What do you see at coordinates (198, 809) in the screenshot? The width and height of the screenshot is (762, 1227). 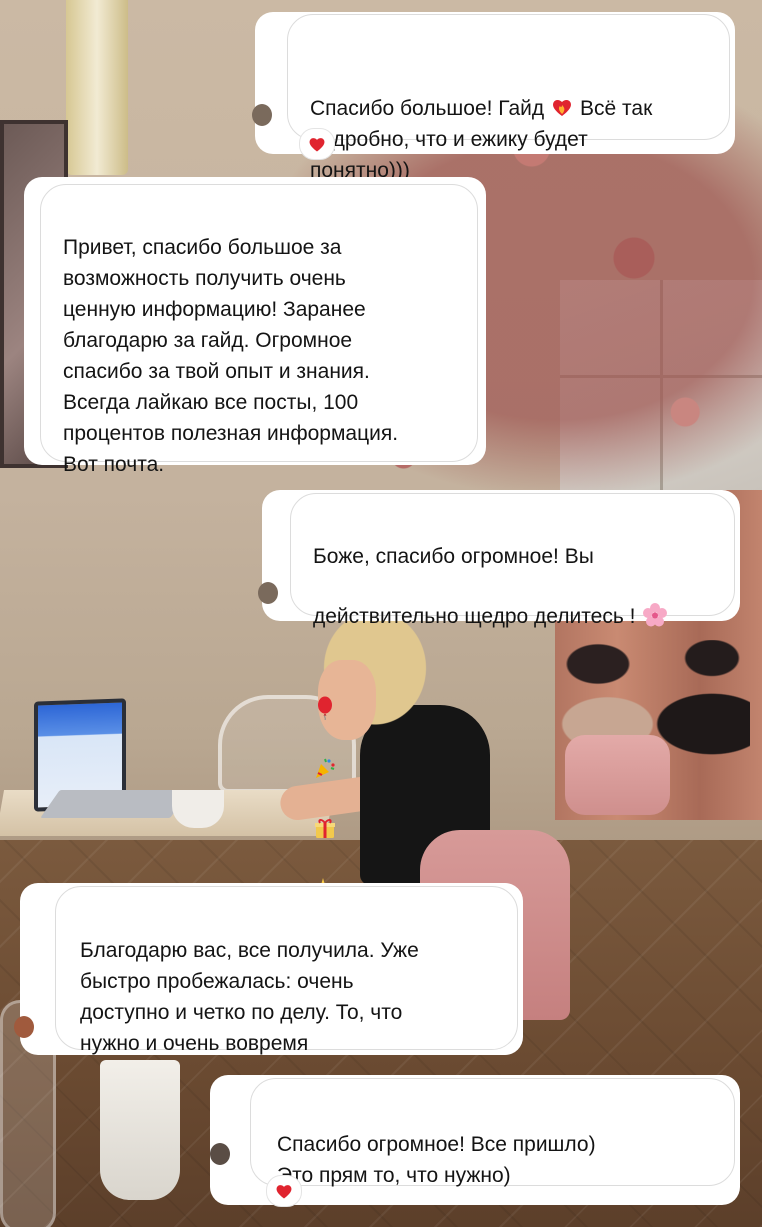 I see `coffee-cup` at bounding box center [198, 809].